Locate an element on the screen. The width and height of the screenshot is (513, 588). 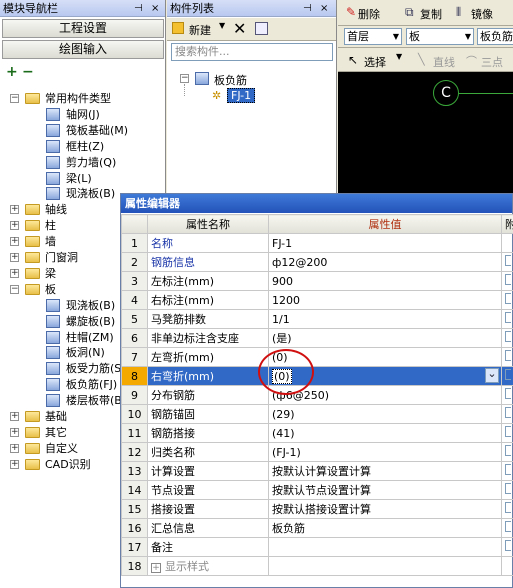
property-row: 18 + 显示样式 is located at coordinates (317, 566).